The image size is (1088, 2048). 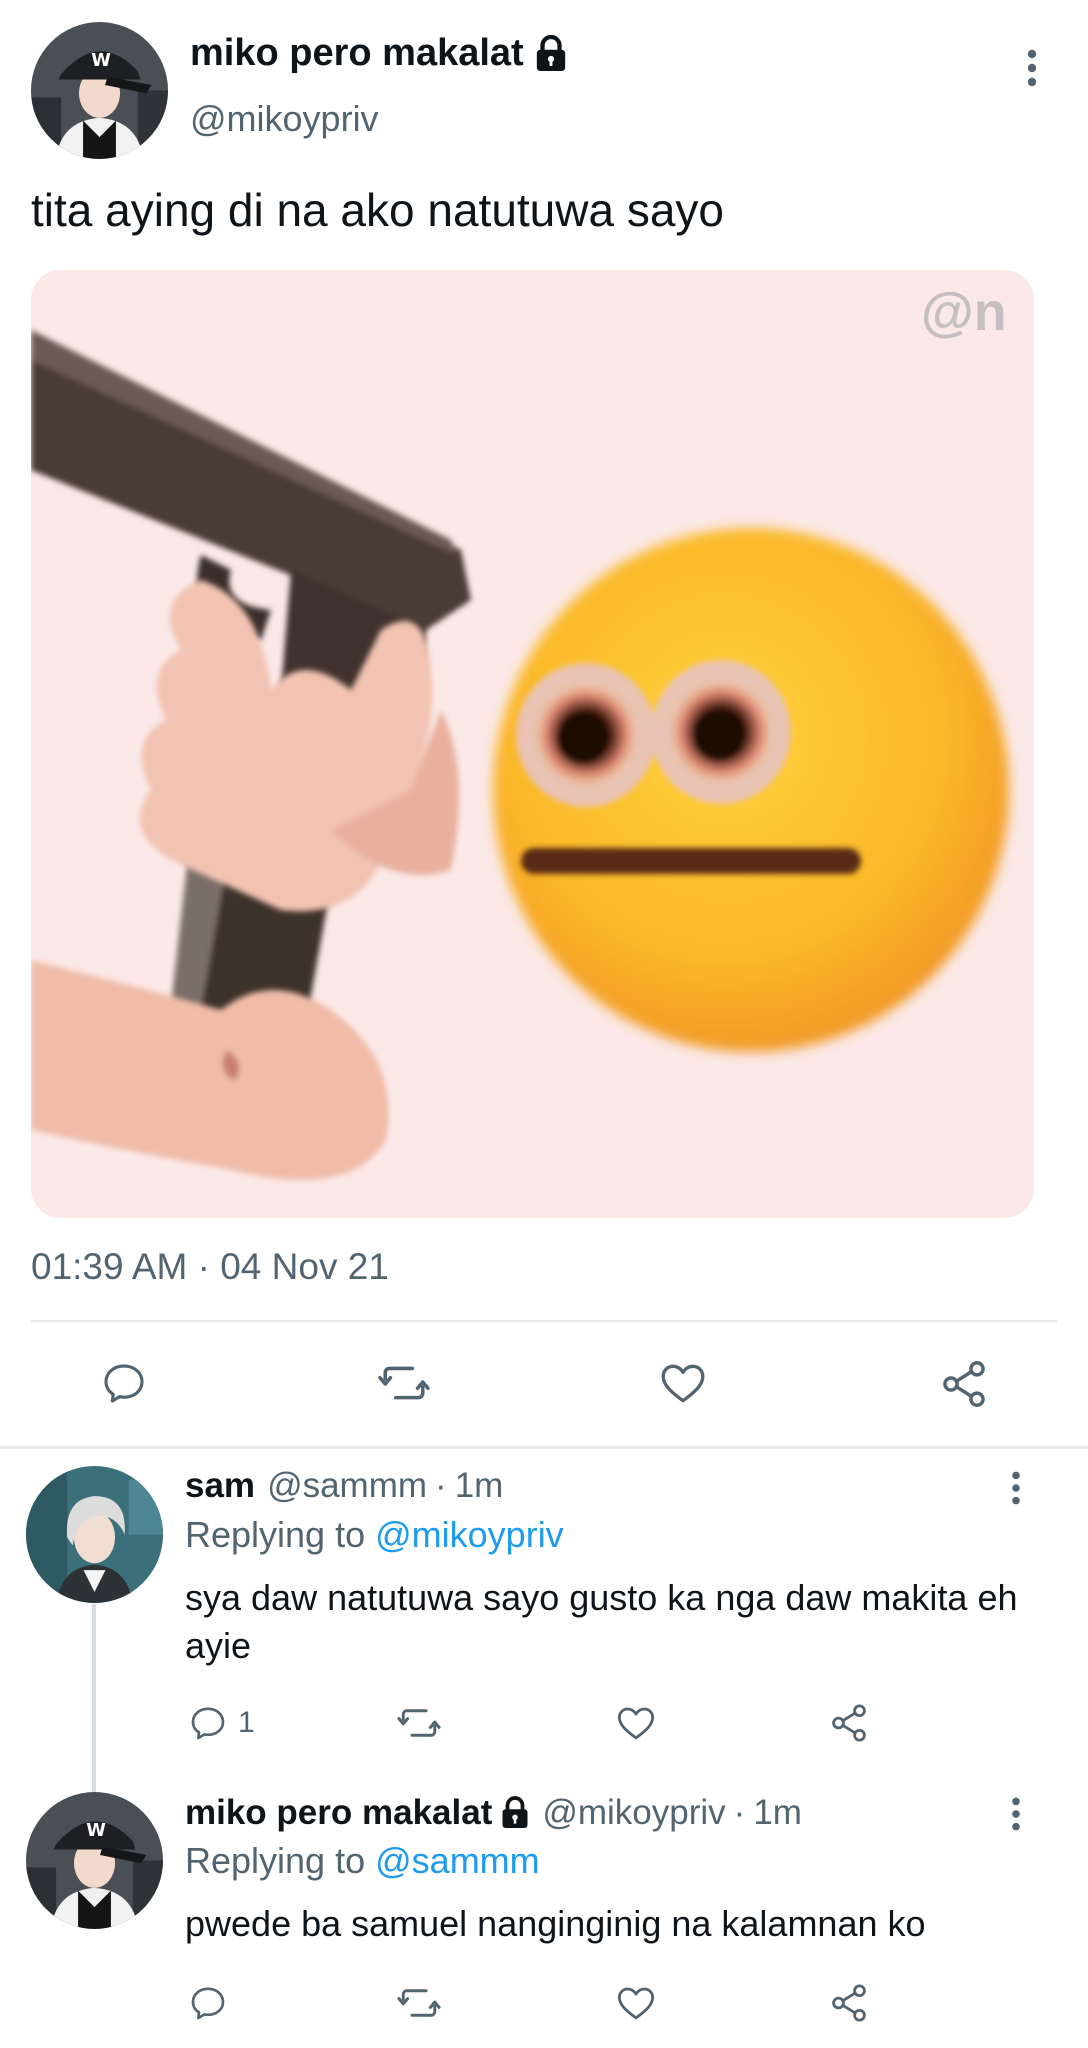 I want to click on avatar-person-icon, so click(x=94, y=1534).